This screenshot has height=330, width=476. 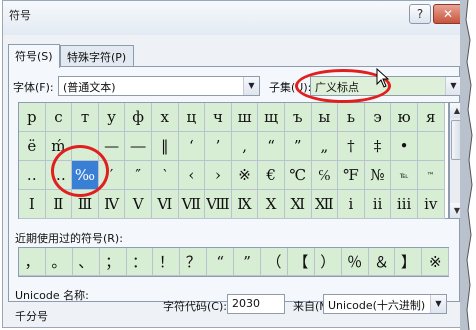 What do you see at coordinates (256, 304) in the screenshot?
I see `charcode-input: 2030` at bounding box center [256, 304].